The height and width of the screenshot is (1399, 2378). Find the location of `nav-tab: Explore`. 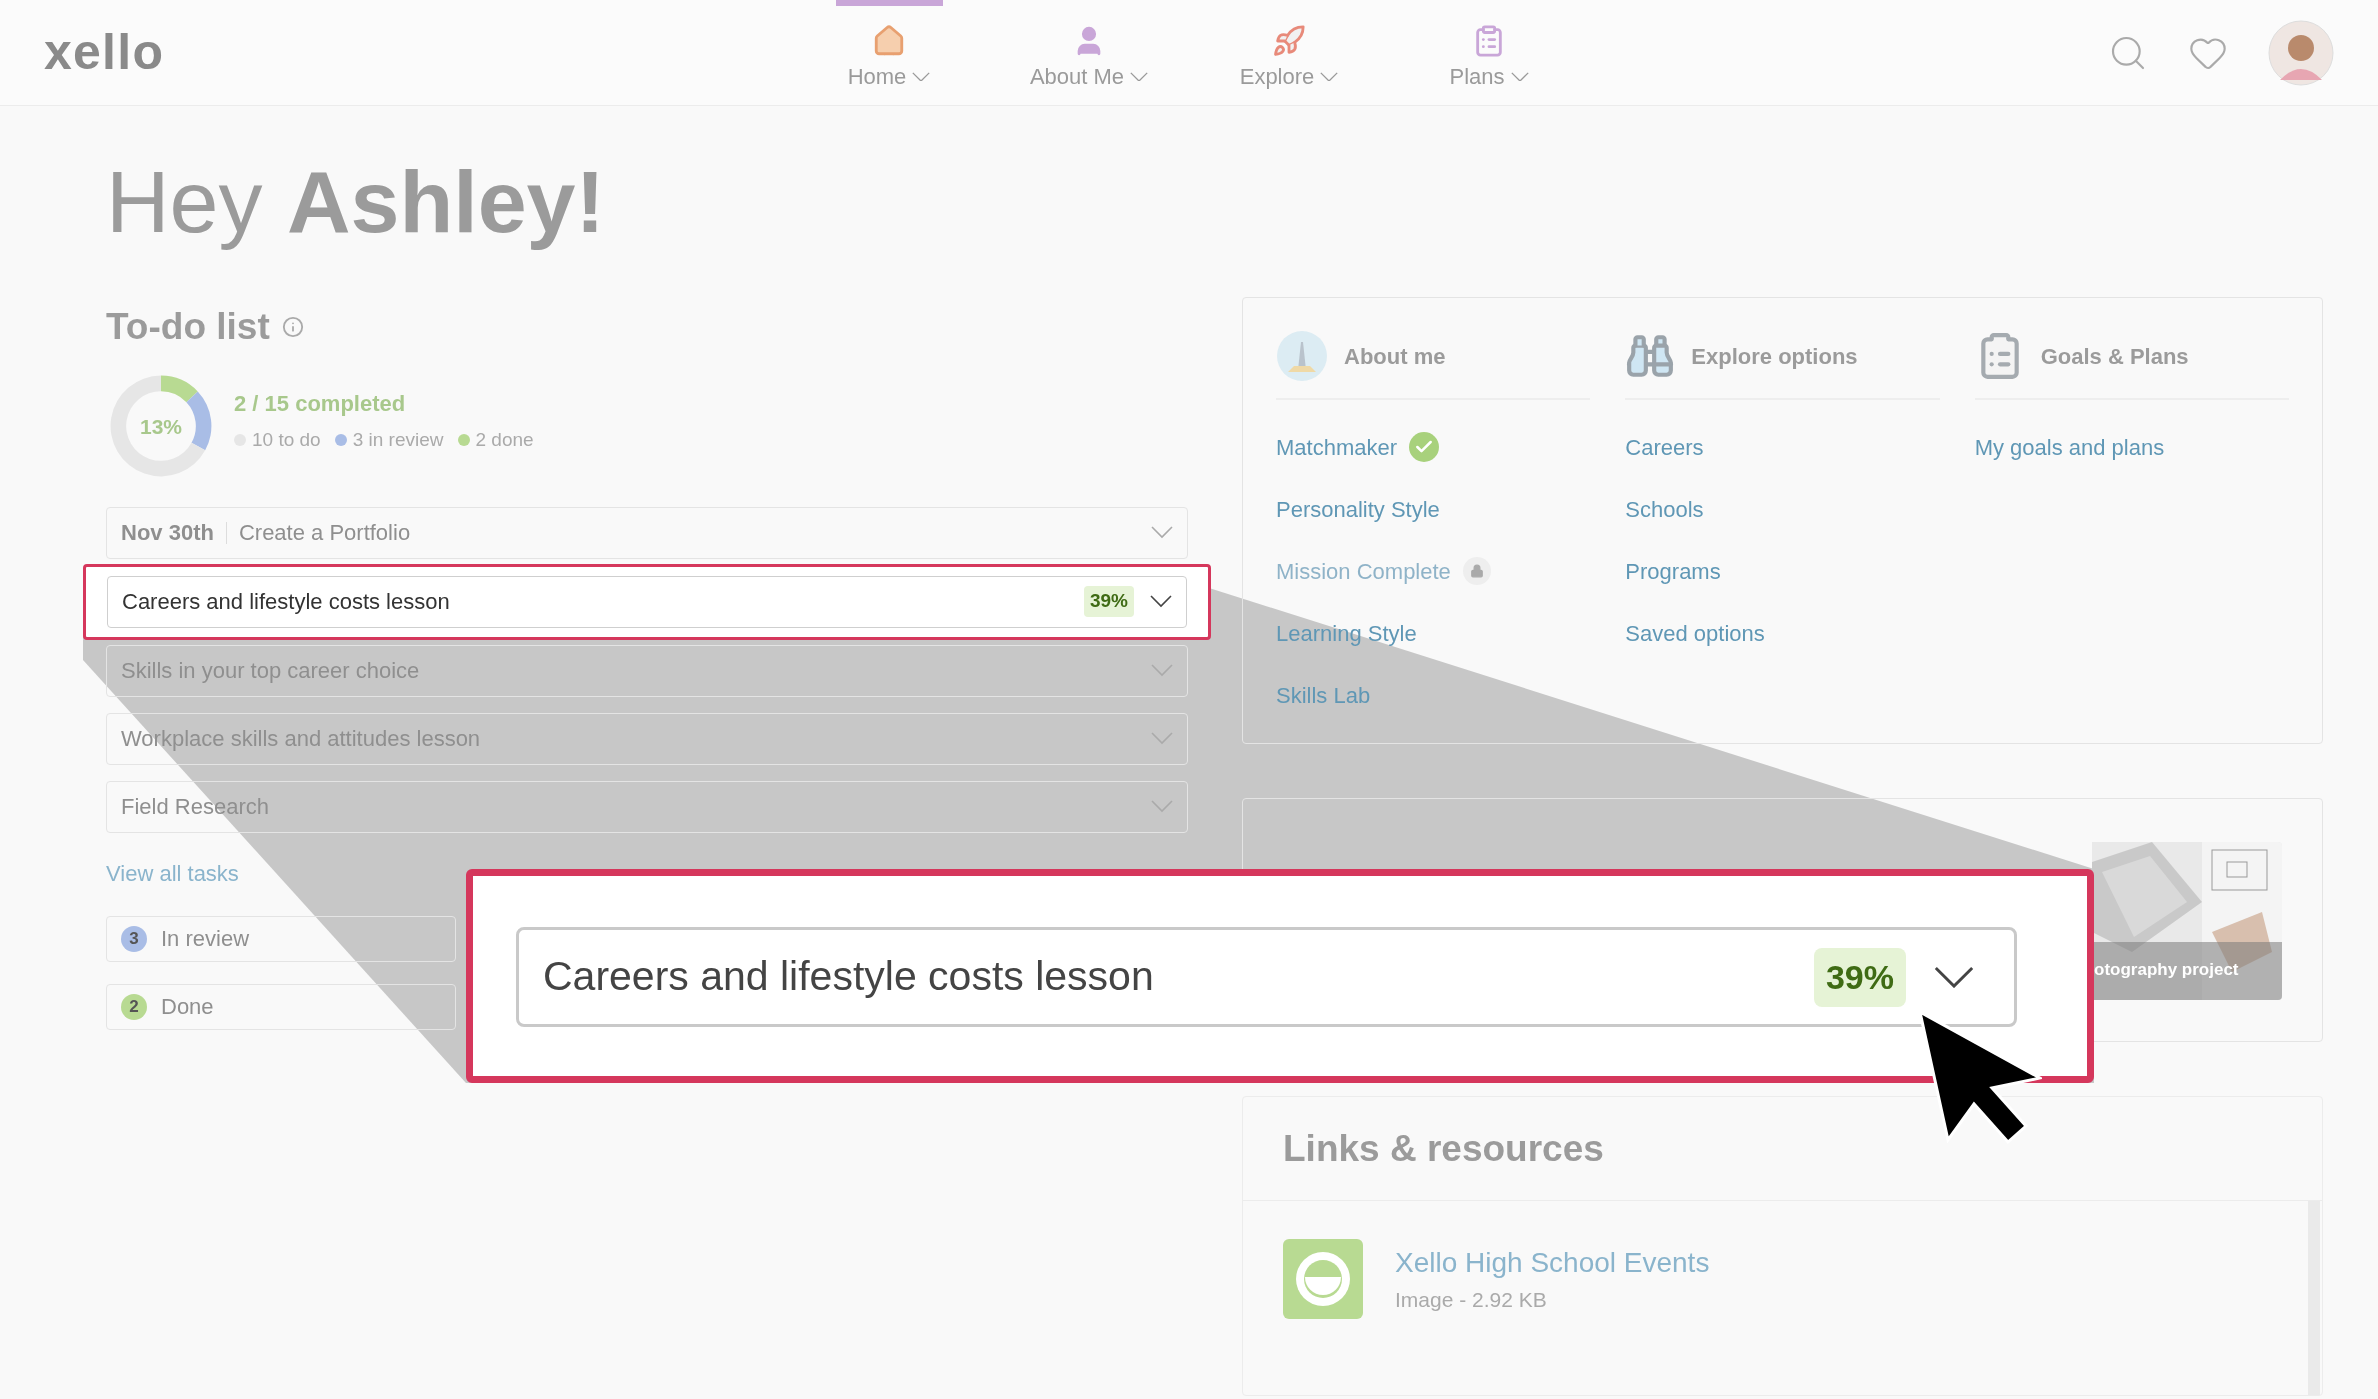

nav-tab: Explore is located at coordinates (1289, 52).